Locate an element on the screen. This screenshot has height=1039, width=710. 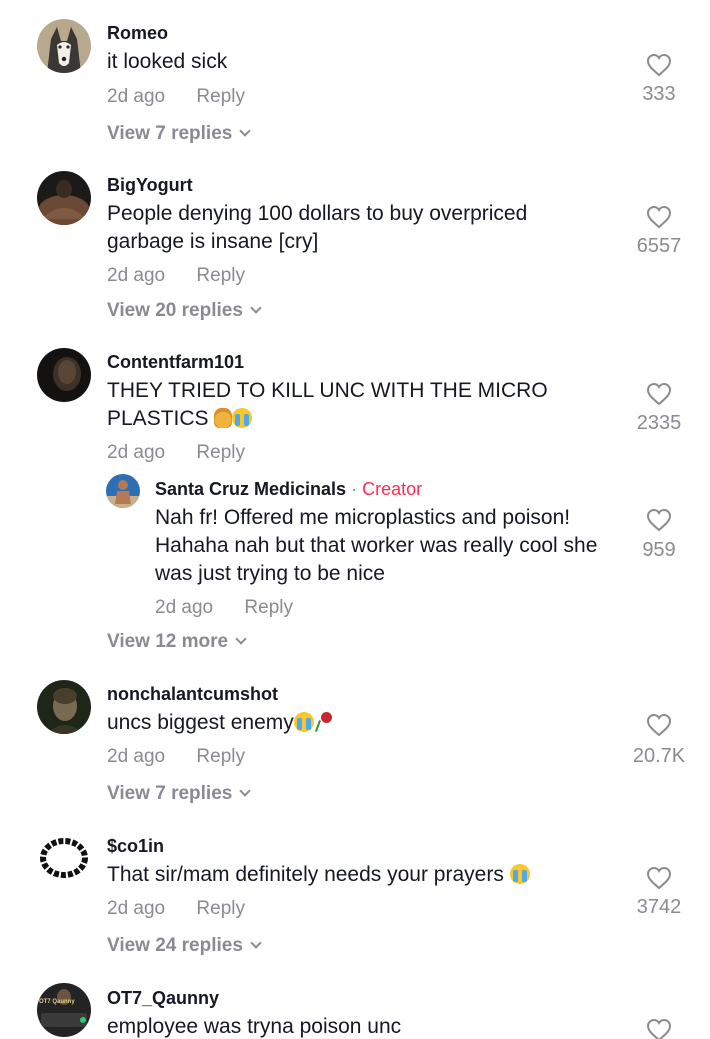
like-count: 2335 is located at coordinates (659, 423).